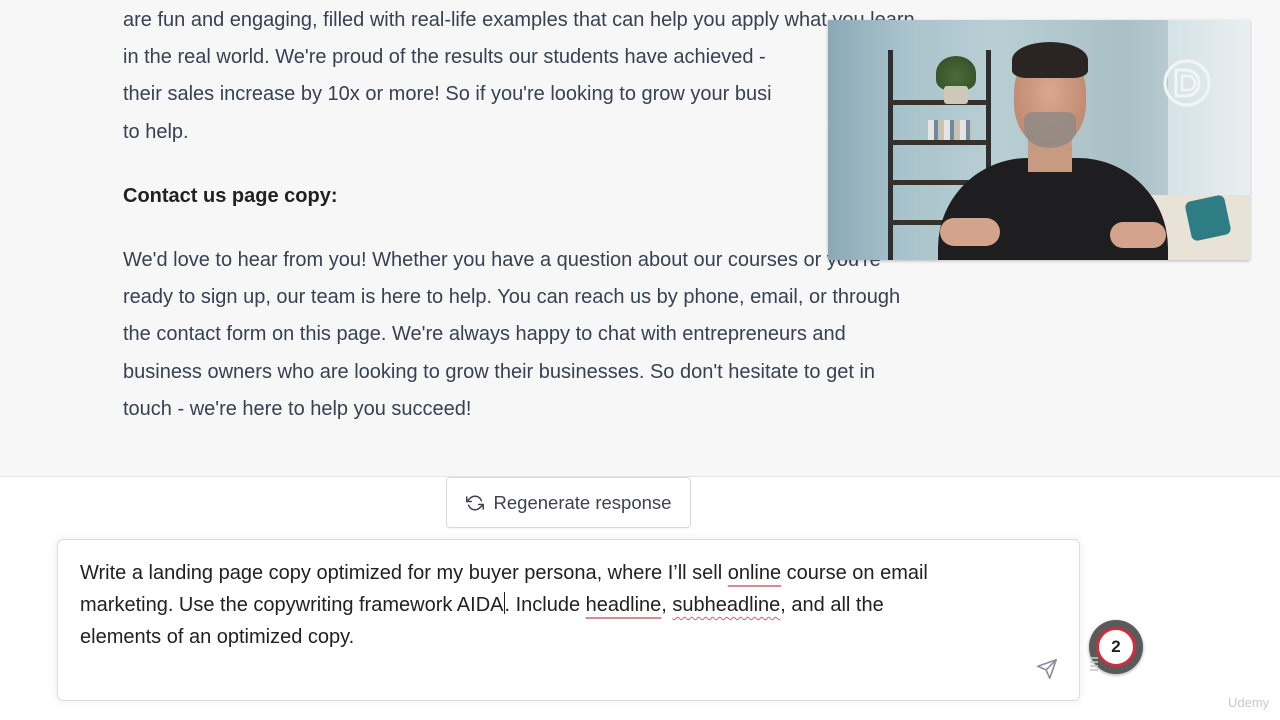 The width and height of the screenshot is (1280, 720). Describe the element at coordinates (854, 573) in the screenshot. I see `prompt-text-segment: course on email` at that location.